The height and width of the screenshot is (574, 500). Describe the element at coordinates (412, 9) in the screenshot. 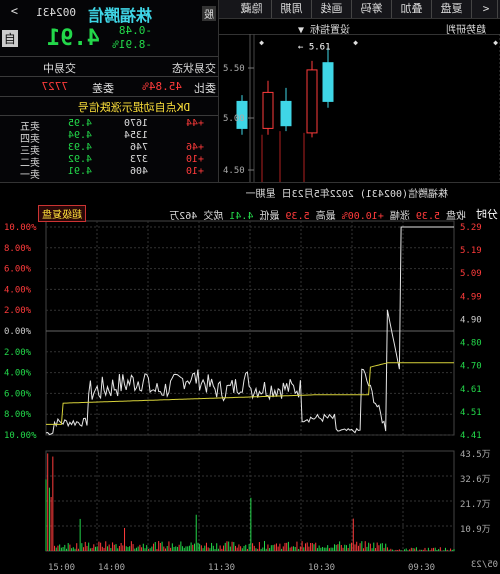

I see `toolbar-button-1: 叠加` at that location.